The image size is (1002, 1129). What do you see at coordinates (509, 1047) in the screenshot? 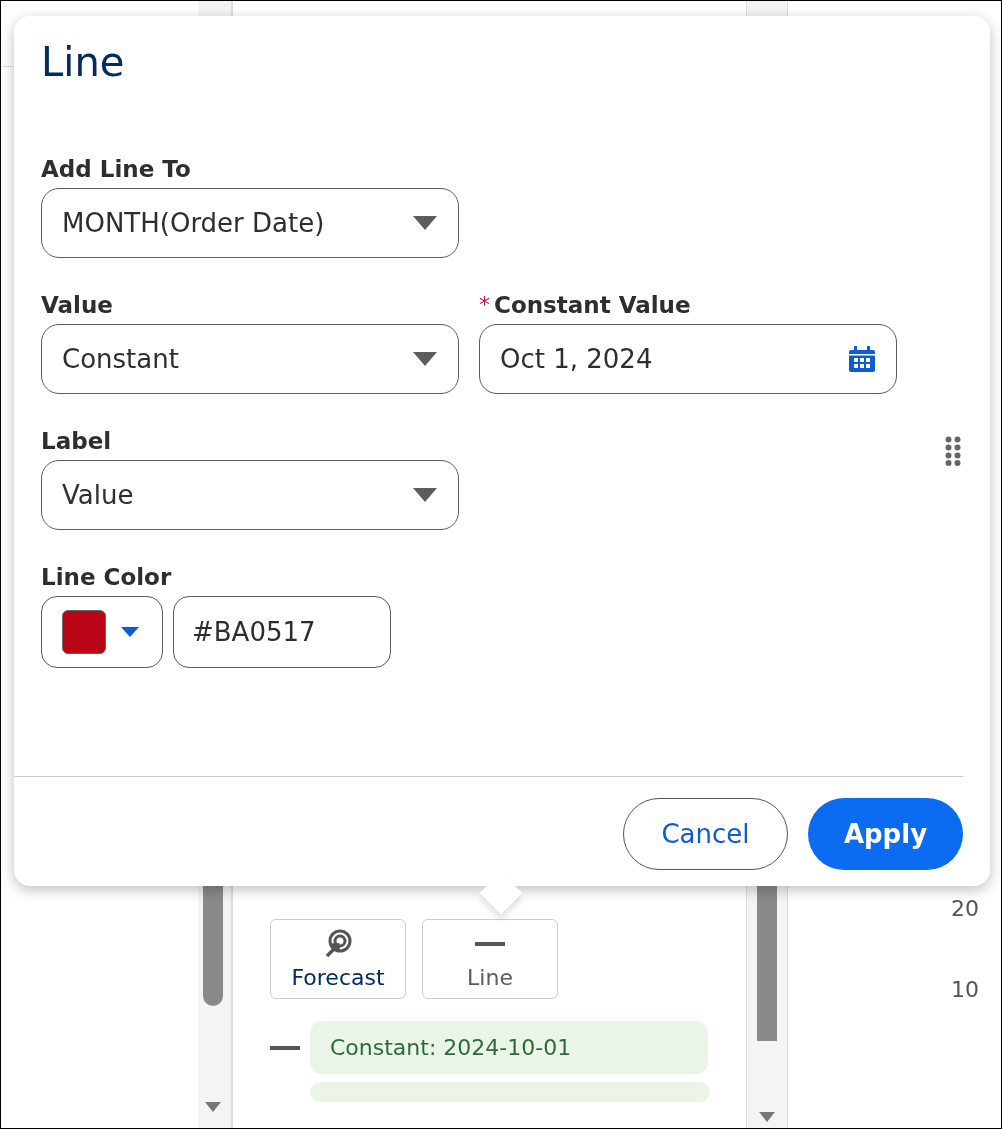
I see `reference-line-pill: Constant: 2024-10-01` at bounding box center [509, 1047].